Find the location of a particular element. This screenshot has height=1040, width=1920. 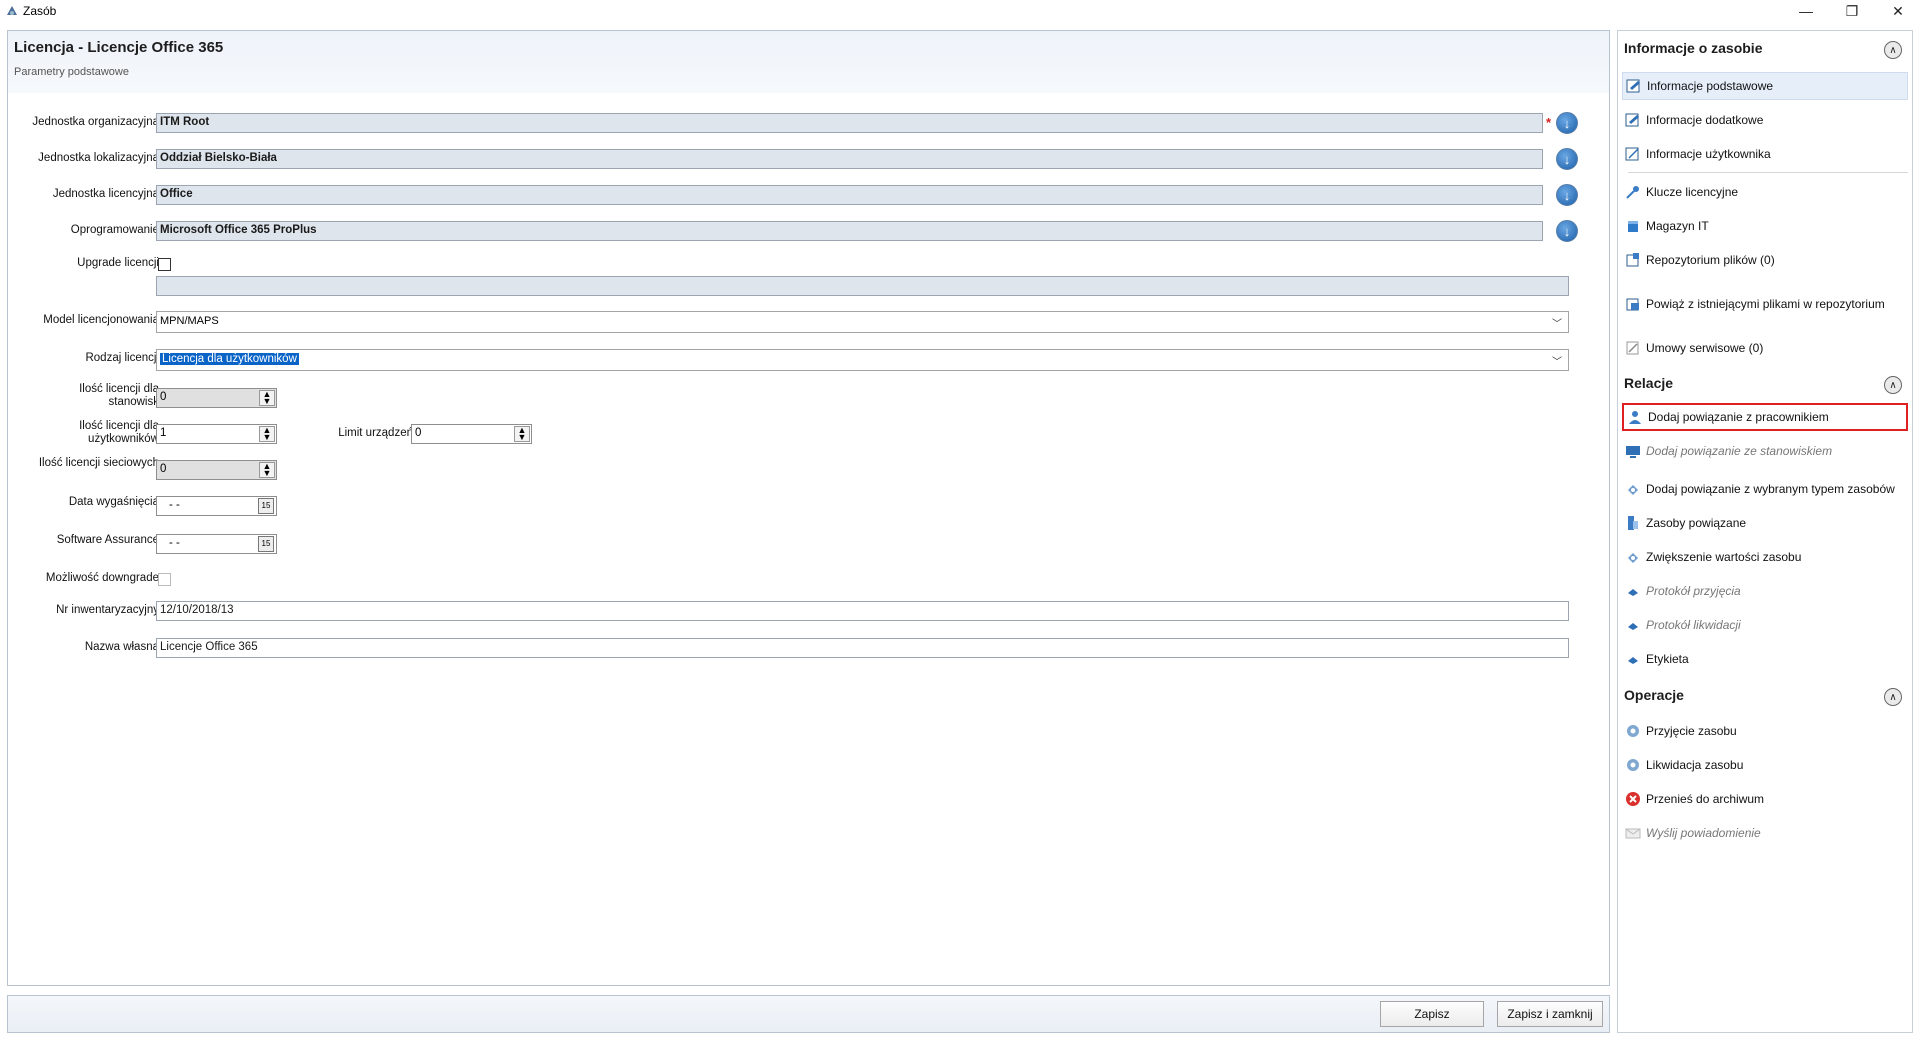

sidebar-item-acceptance-protocol: Protokół przyjęcia is located at coordinates (1765, 591).